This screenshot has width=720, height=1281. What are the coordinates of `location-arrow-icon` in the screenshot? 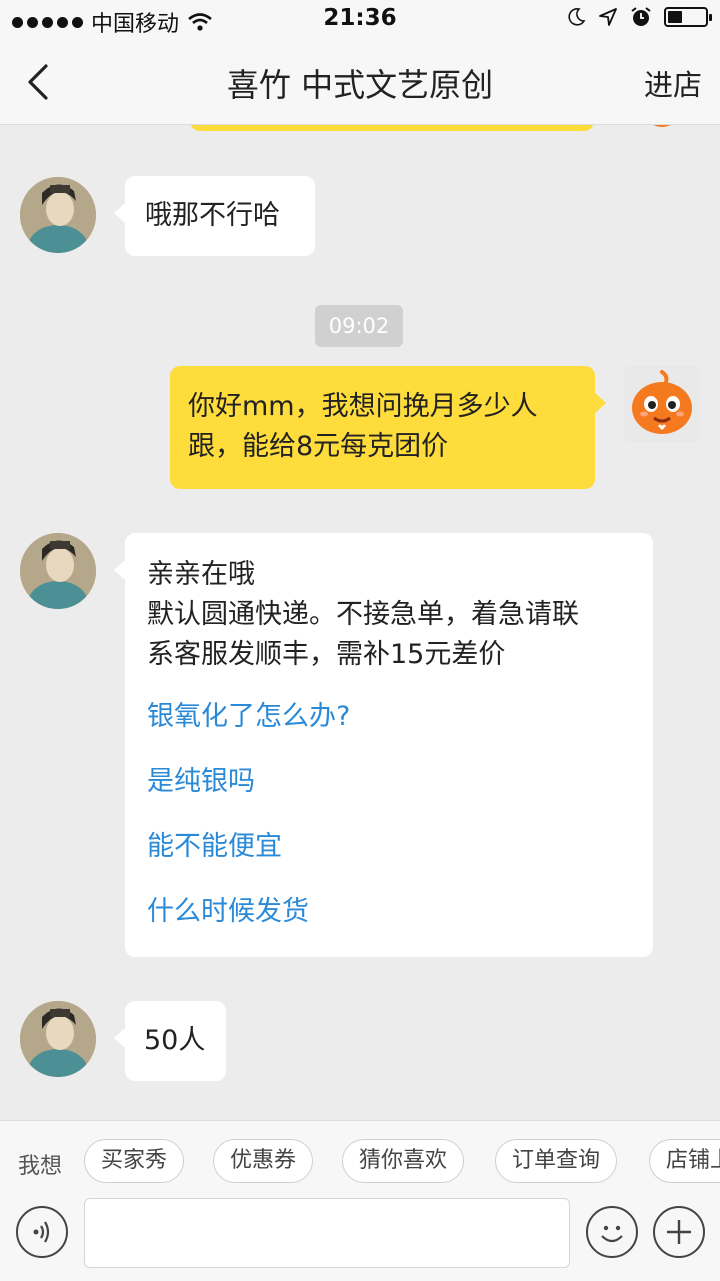 It's located at (608, 17).